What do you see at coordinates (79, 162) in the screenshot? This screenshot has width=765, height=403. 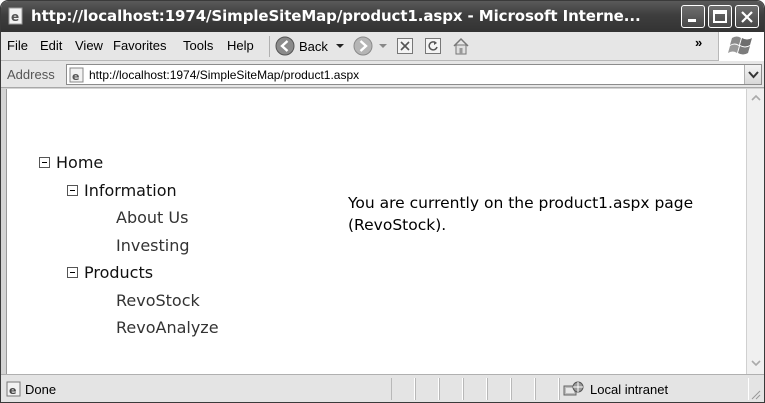 I see `tree-node-label: Home` at bounding box center [79, 162].